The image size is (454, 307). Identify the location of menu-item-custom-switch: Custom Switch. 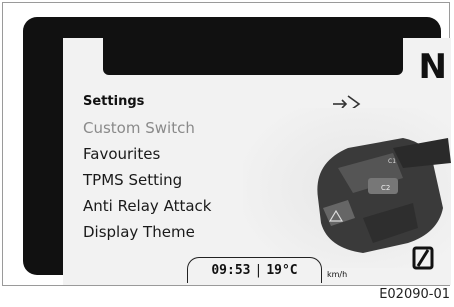
(147, 128).